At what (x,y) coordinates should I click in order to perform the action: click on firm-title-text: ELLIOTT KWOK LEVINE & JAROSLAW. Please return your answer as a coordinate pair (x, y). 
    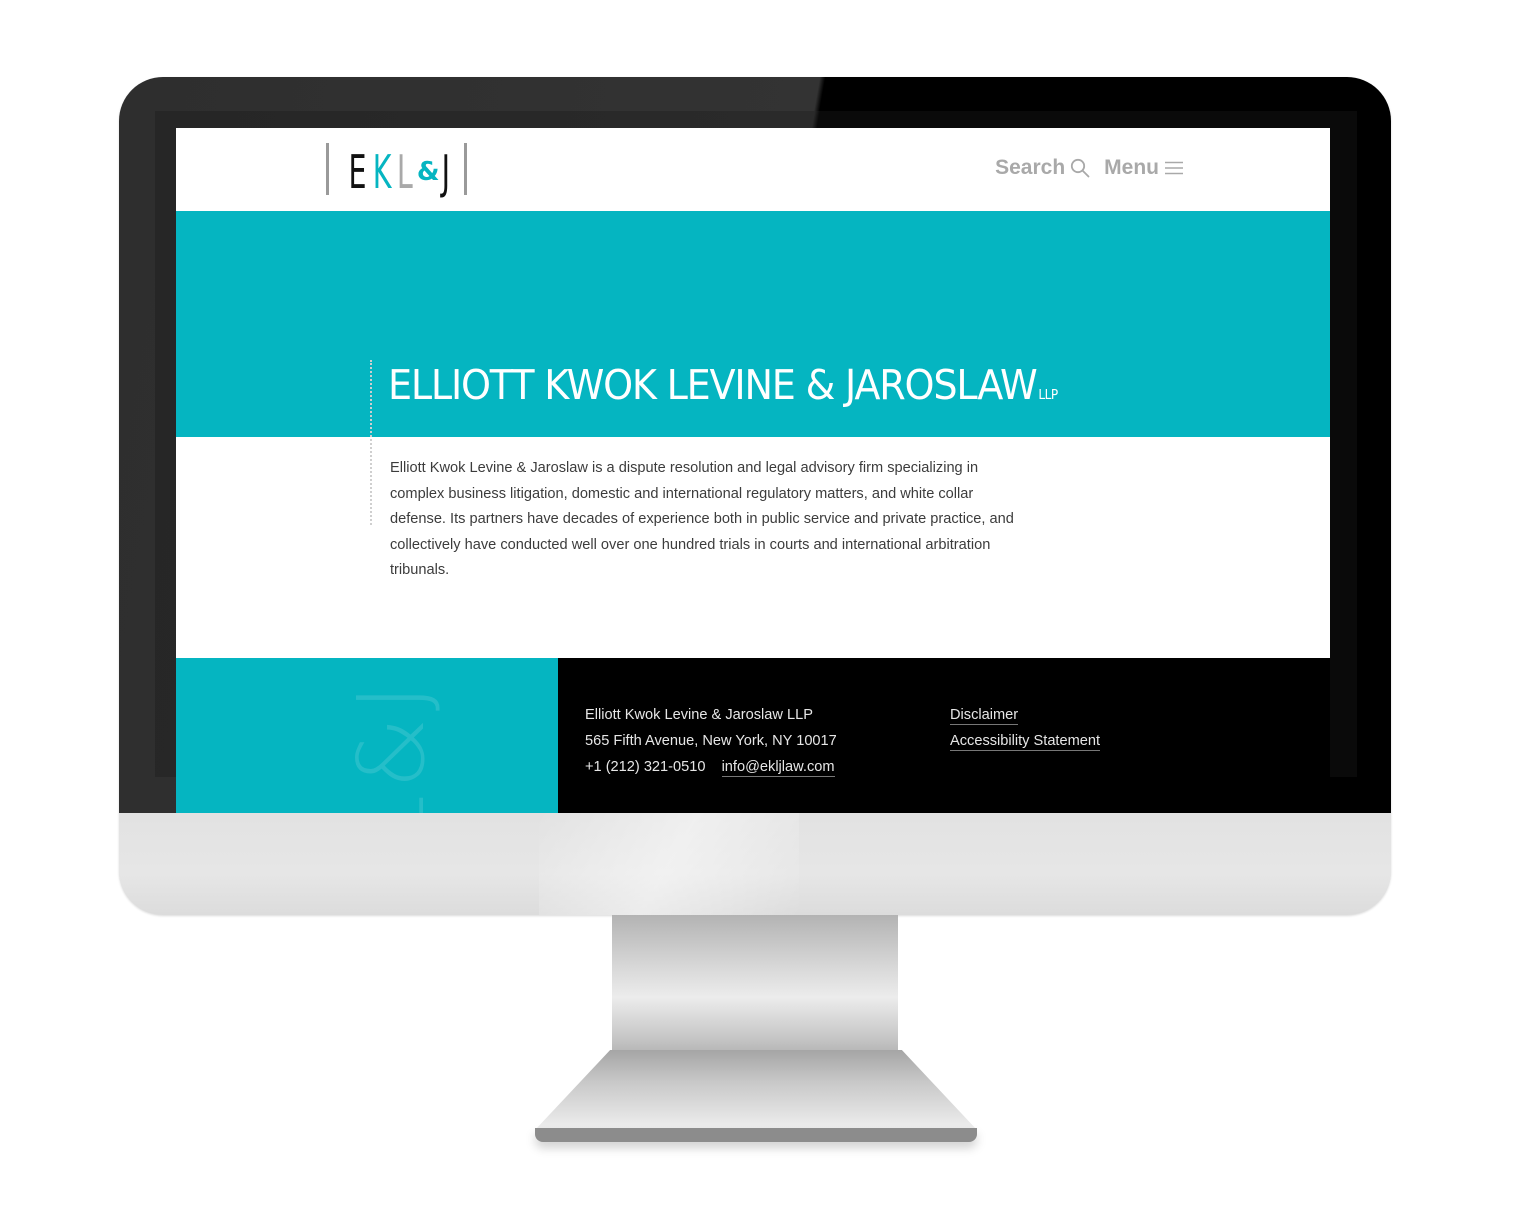
    Looking at the image, I should click on (713, 385).